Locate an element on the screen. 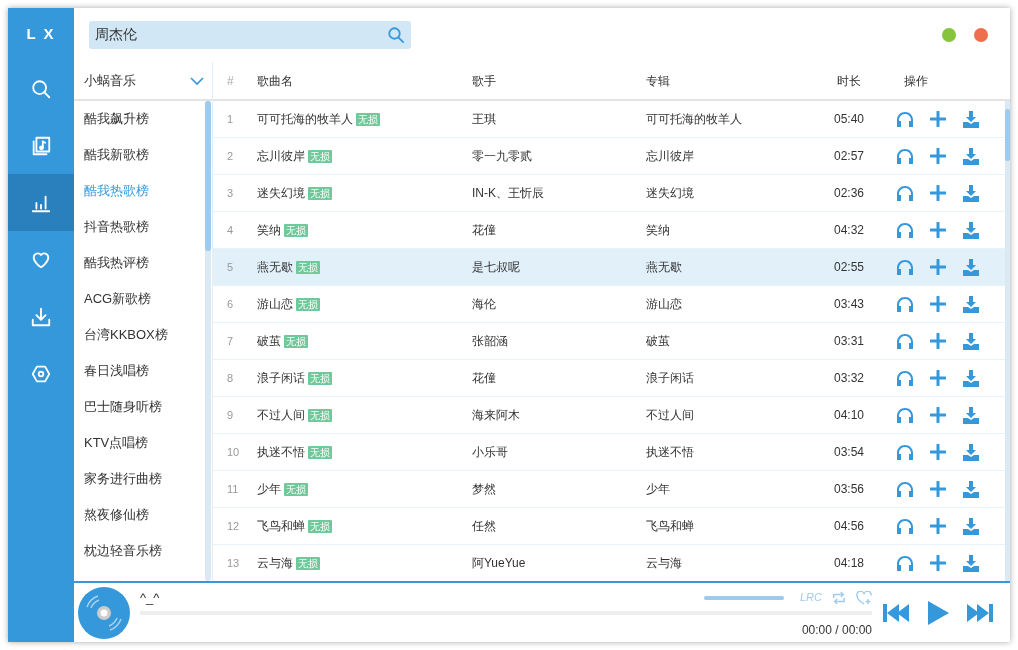  row-number: 9 is located at coordinates (230, 415).